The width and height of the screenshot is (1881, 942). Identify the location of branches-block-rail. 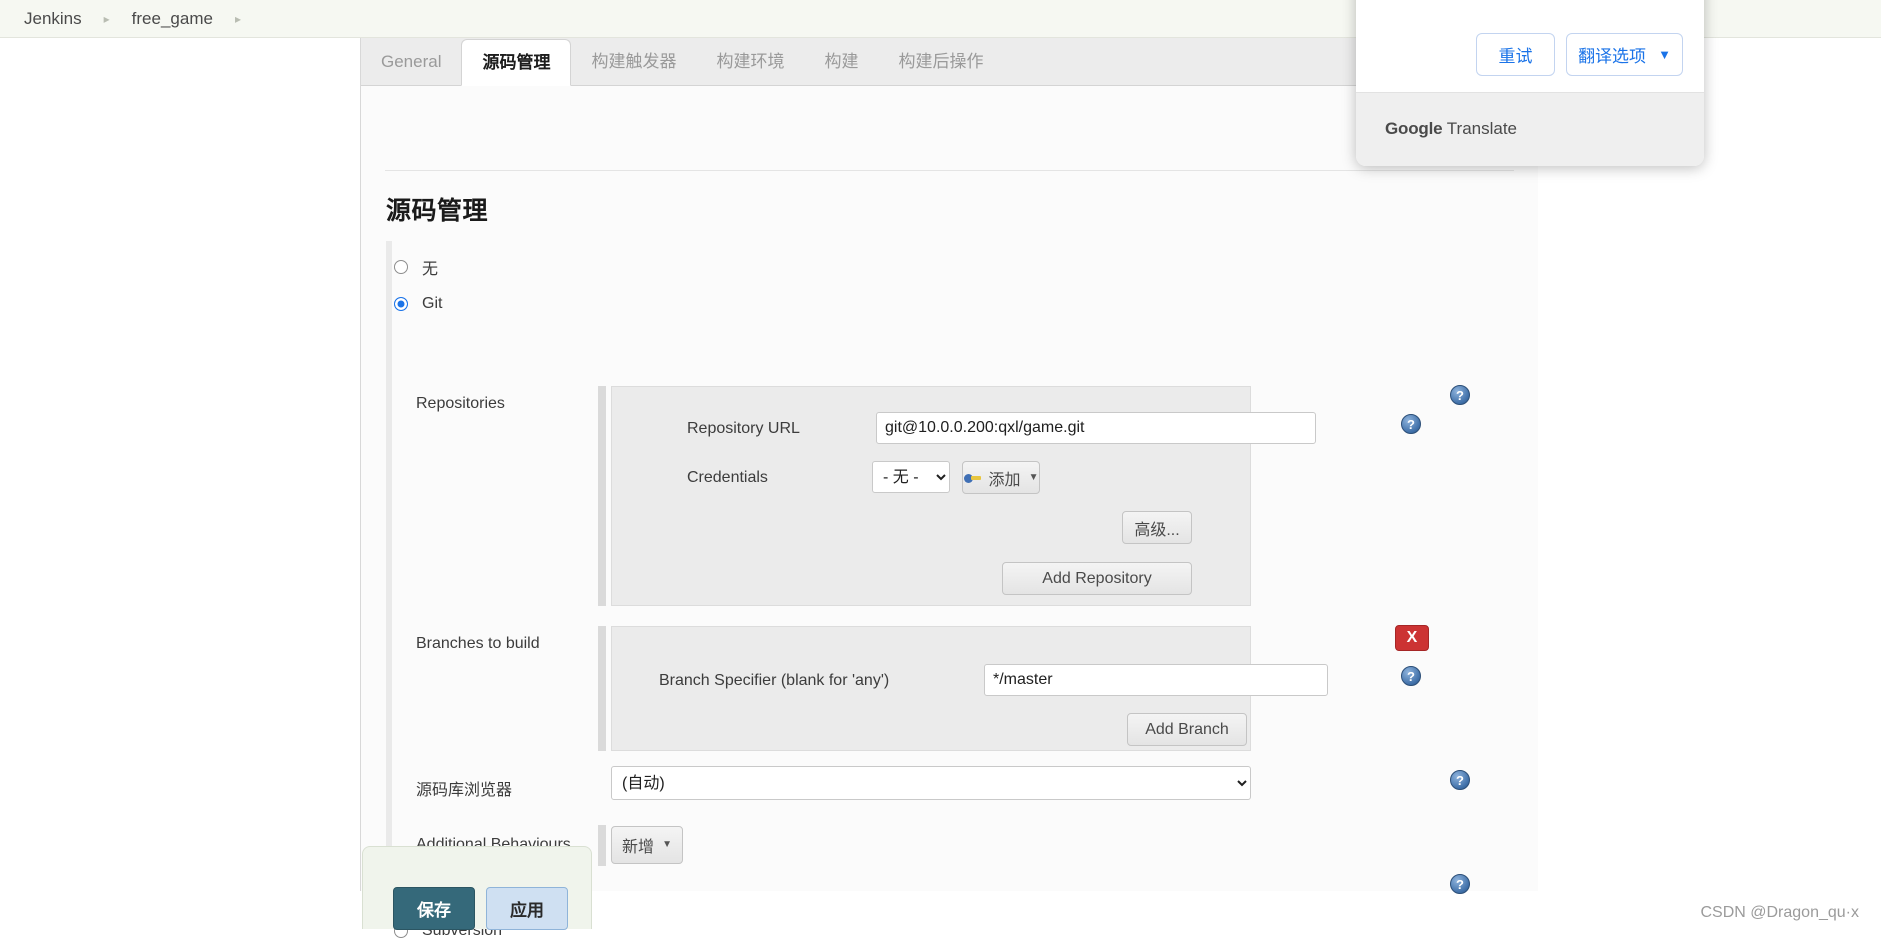
(602, 688).